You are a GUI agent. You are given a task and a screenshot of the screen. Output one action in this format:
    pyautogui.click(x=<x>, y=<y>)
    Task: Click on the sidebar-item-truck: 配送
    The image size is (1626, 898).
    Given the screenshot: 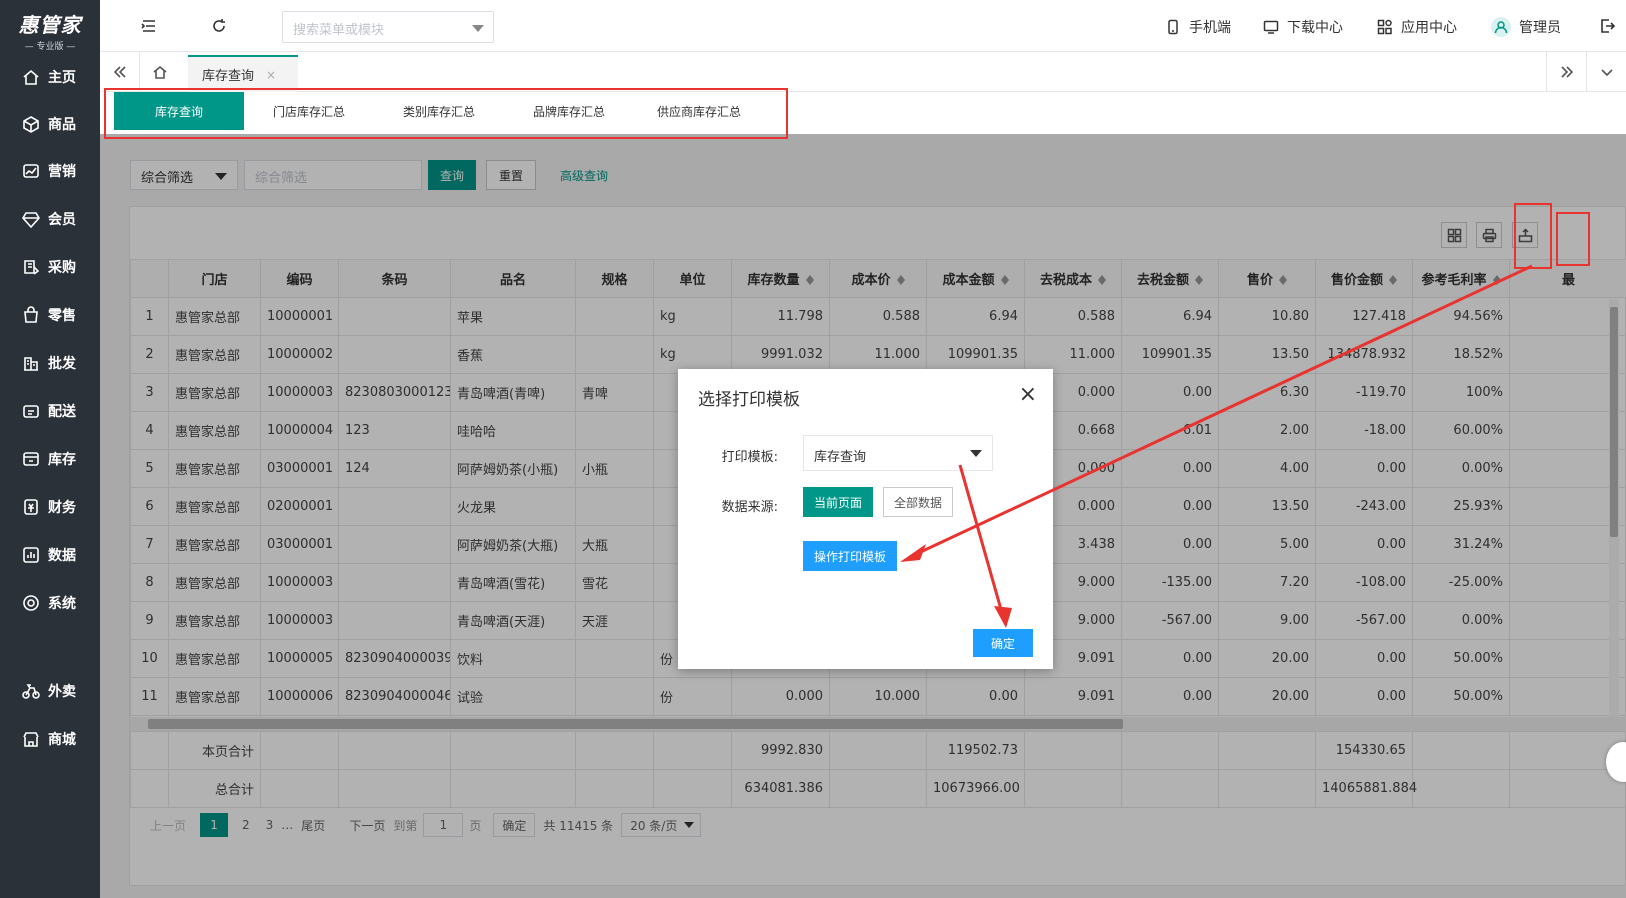 What is the action you would take?
    pyautogui.click(x=50, y=411)
    